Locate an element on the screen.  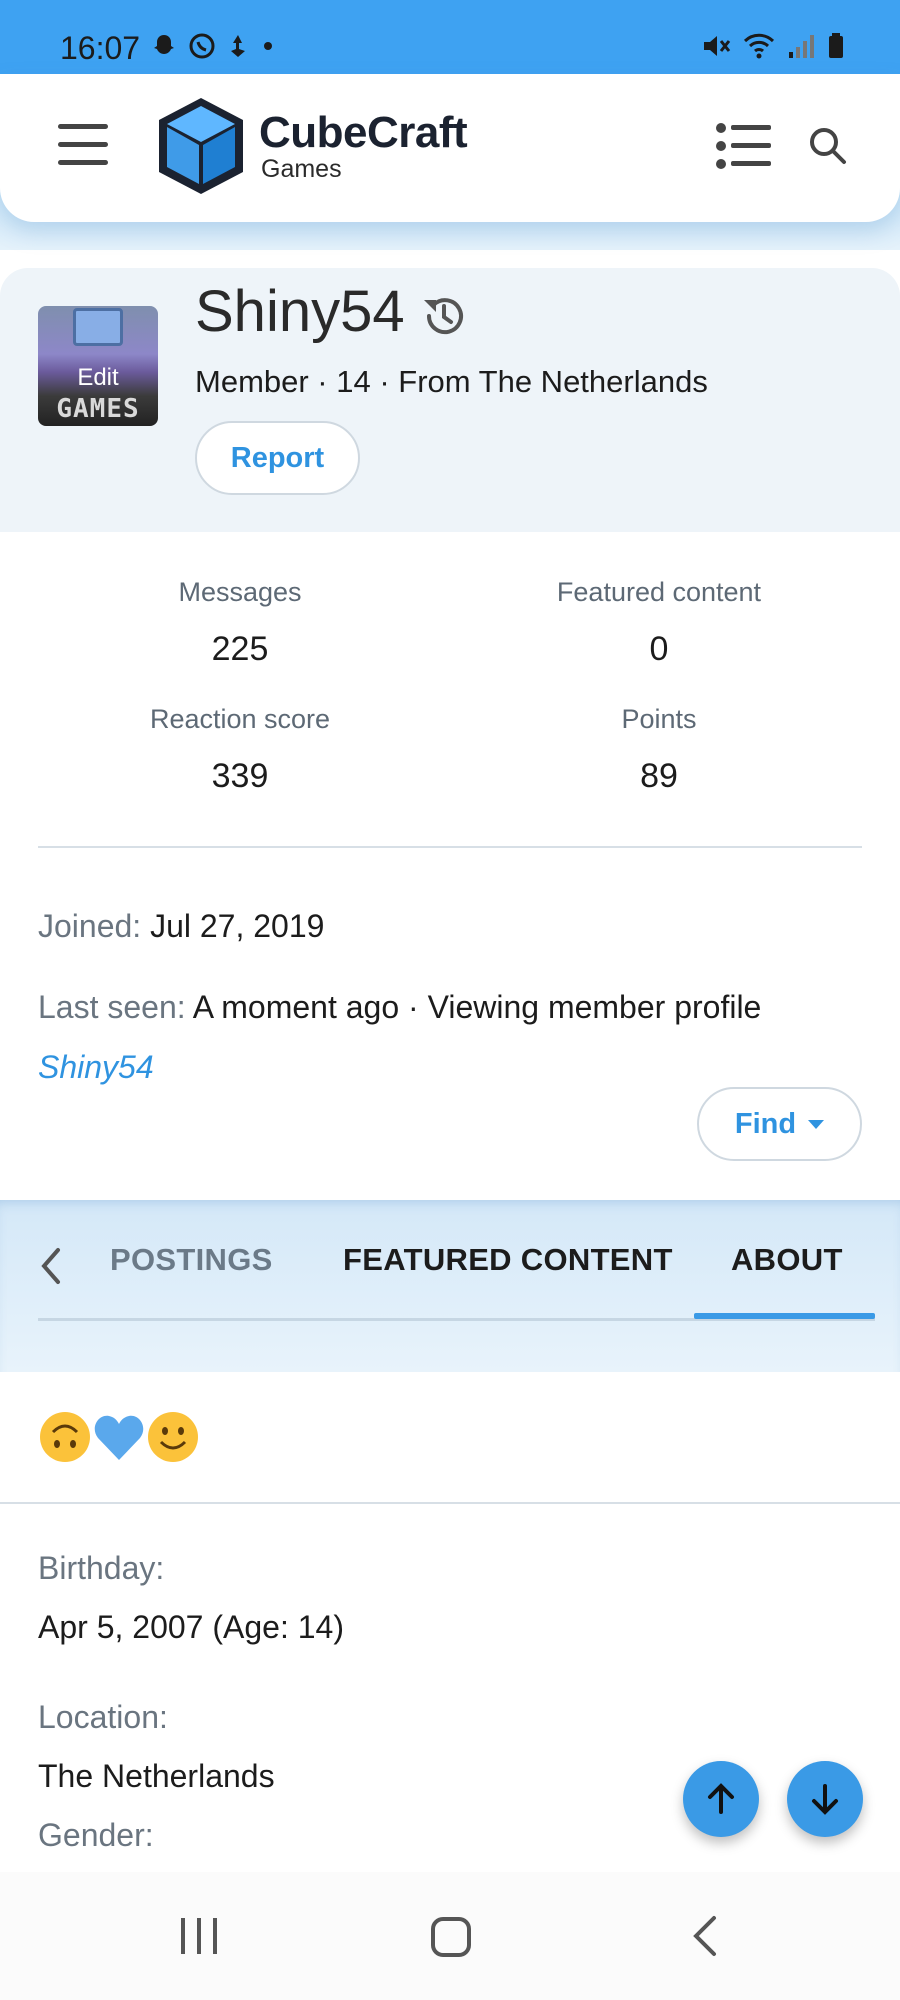
stat-messages: Messages 225 is located at coordinates (240, 623).